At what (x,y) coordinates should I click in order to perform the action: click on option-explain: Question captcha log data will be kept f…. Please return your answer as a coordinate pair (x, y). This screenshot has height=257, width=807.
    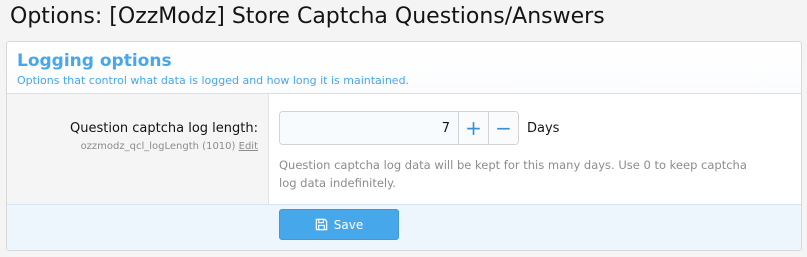
    Looking at the image, I should click on (513, 174).